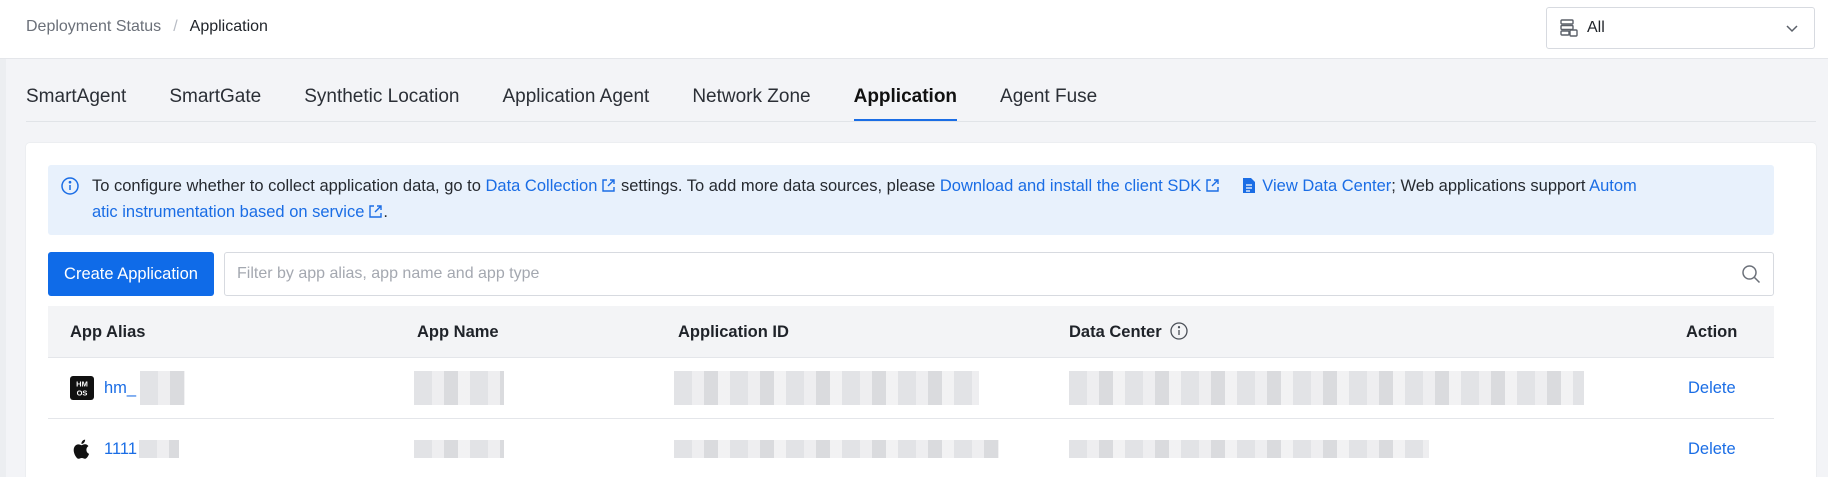  Describe the element at coordinates (1490, 186) in the screenshot. I see `notice-text-3: ; Web applications support` at that location.